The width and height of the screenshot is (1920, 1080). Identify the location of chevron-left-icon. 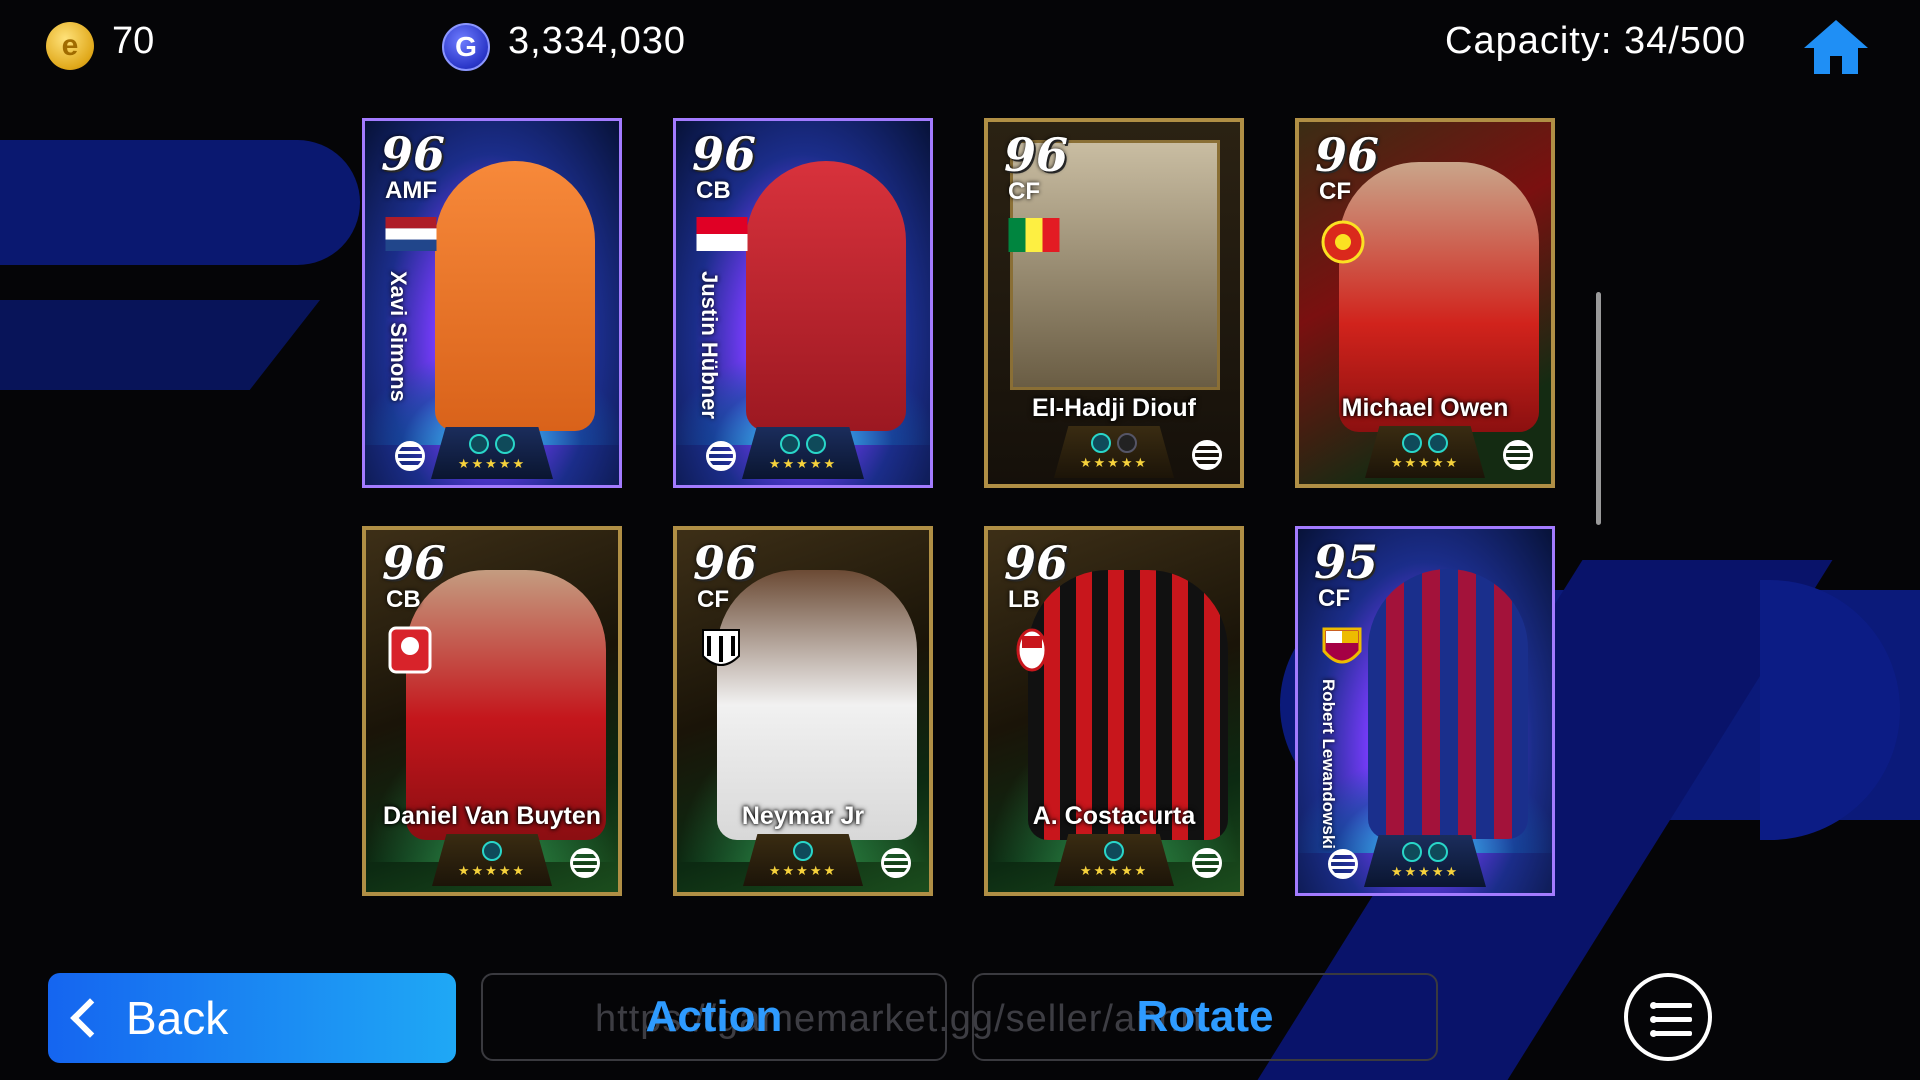
(90, 1018).